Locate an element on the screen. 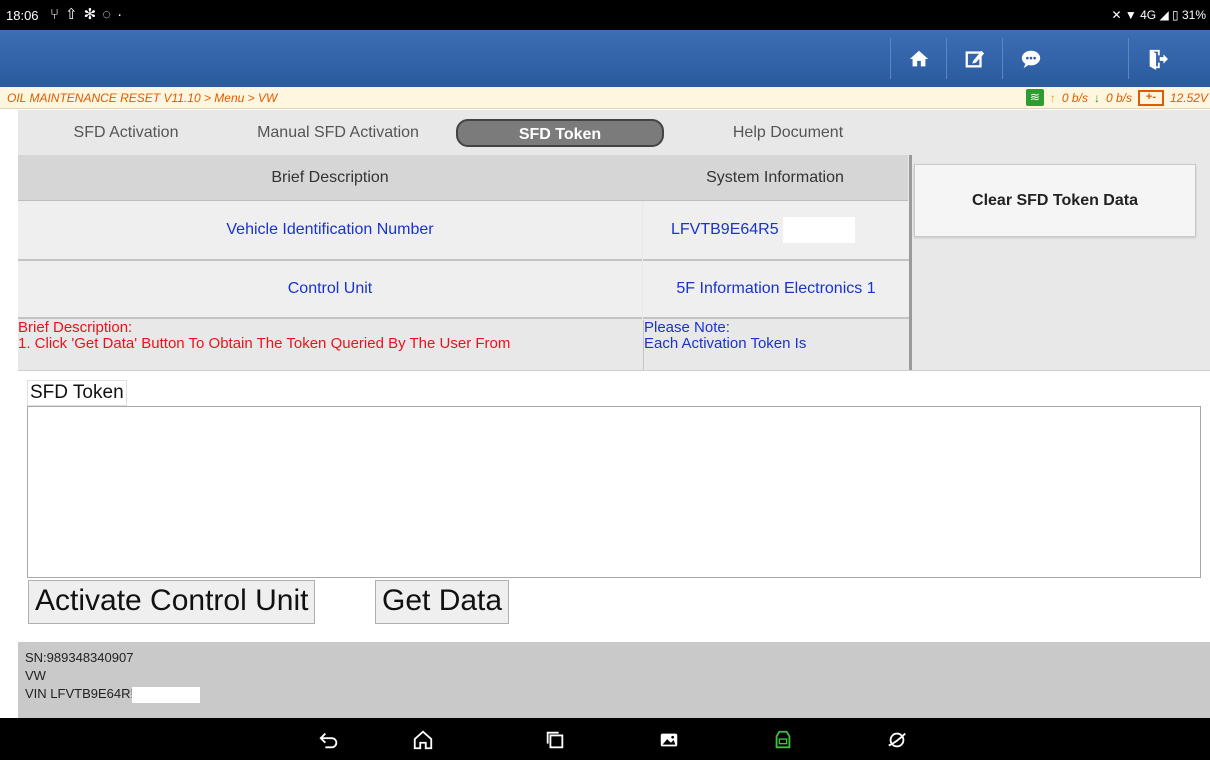  battery-voltage: 12.52V is located at coordinates (1188, 97).